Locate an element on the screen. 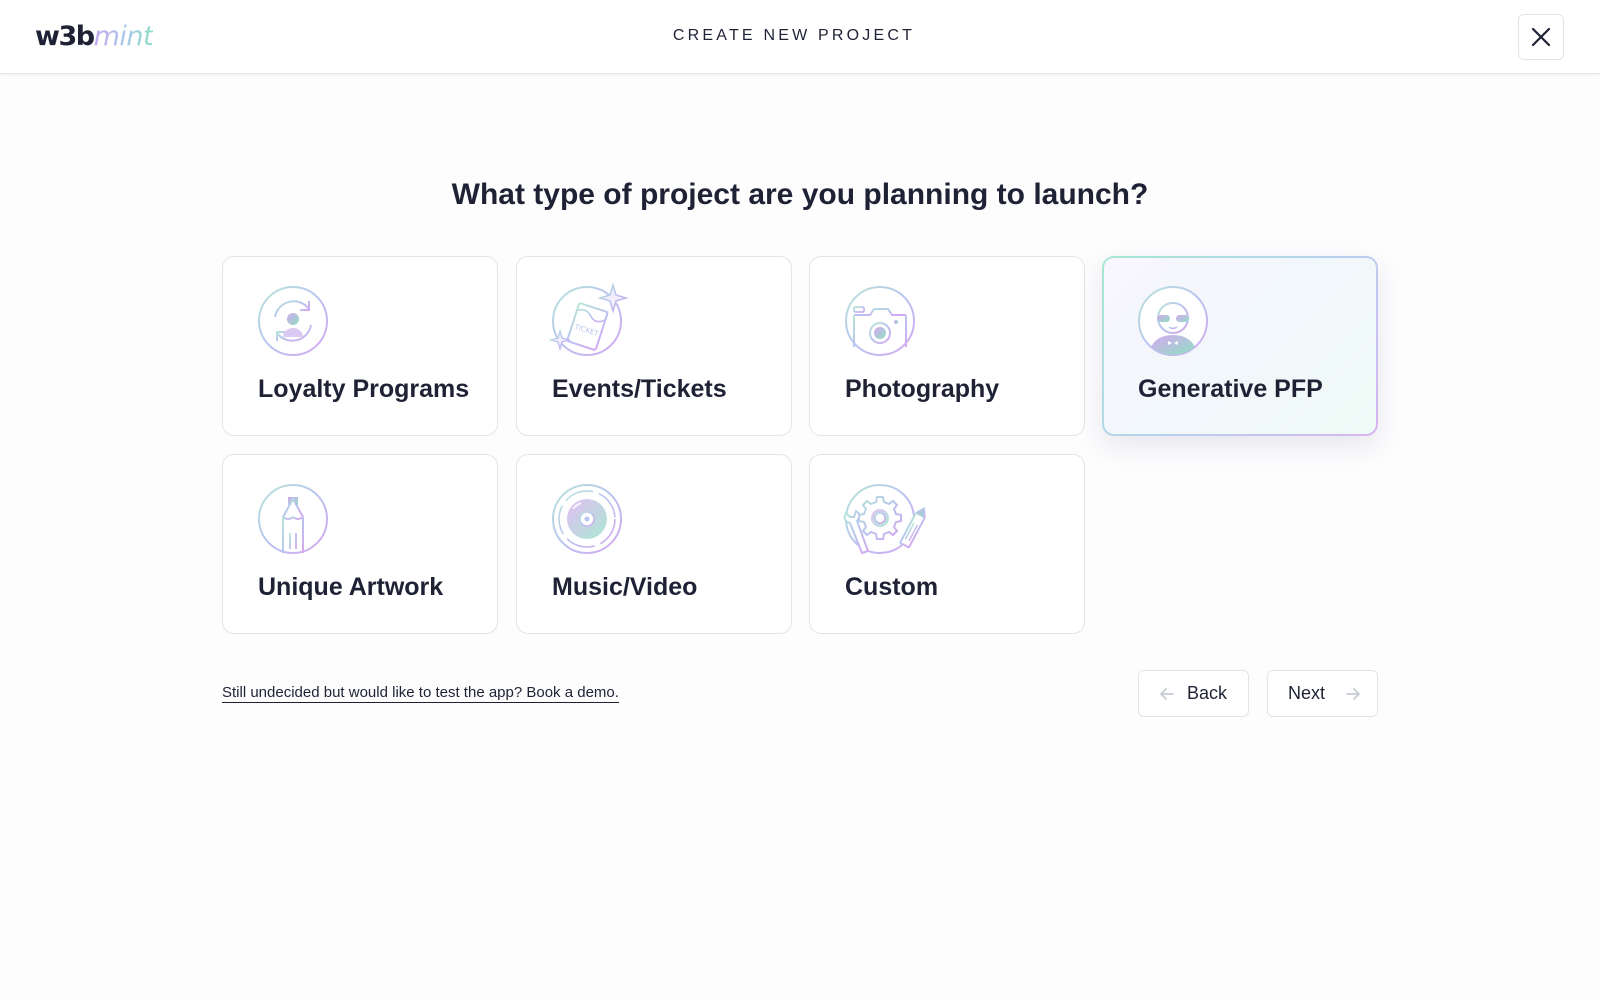 The image size is (1600, 1000). top-bar: w3bmint CREATE NEW PROJECT is located at coordinates (800, 37).